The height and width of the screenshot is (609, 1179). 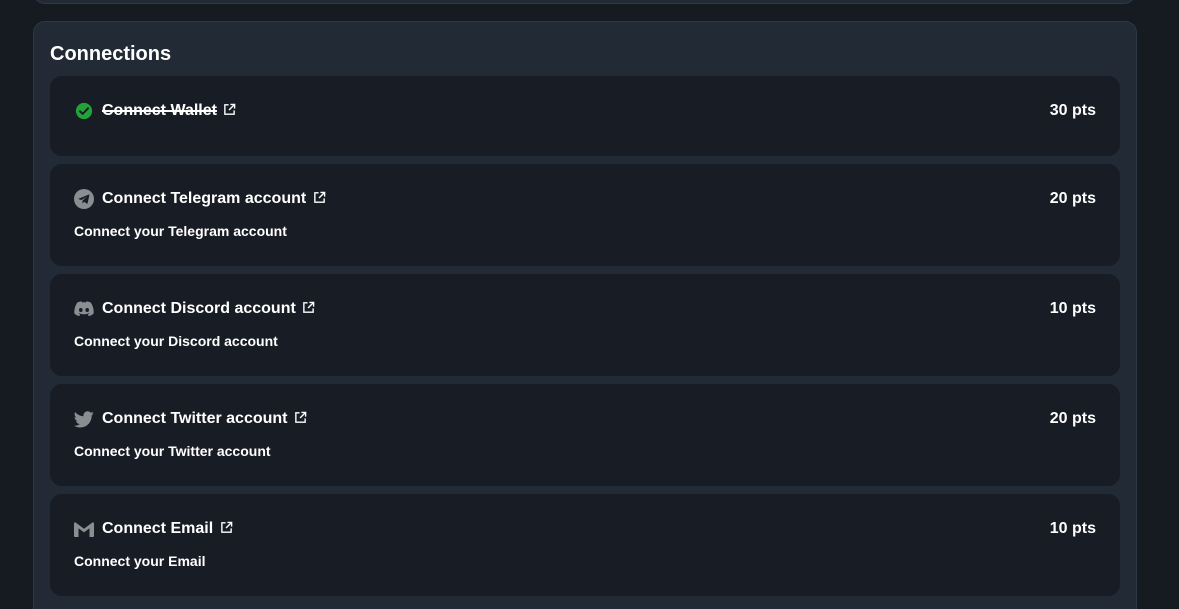 What do you see at coordinates (199, 309) in the screenshot?
I see `task-title: Connect Discord account` at bounding box center [199, 309].